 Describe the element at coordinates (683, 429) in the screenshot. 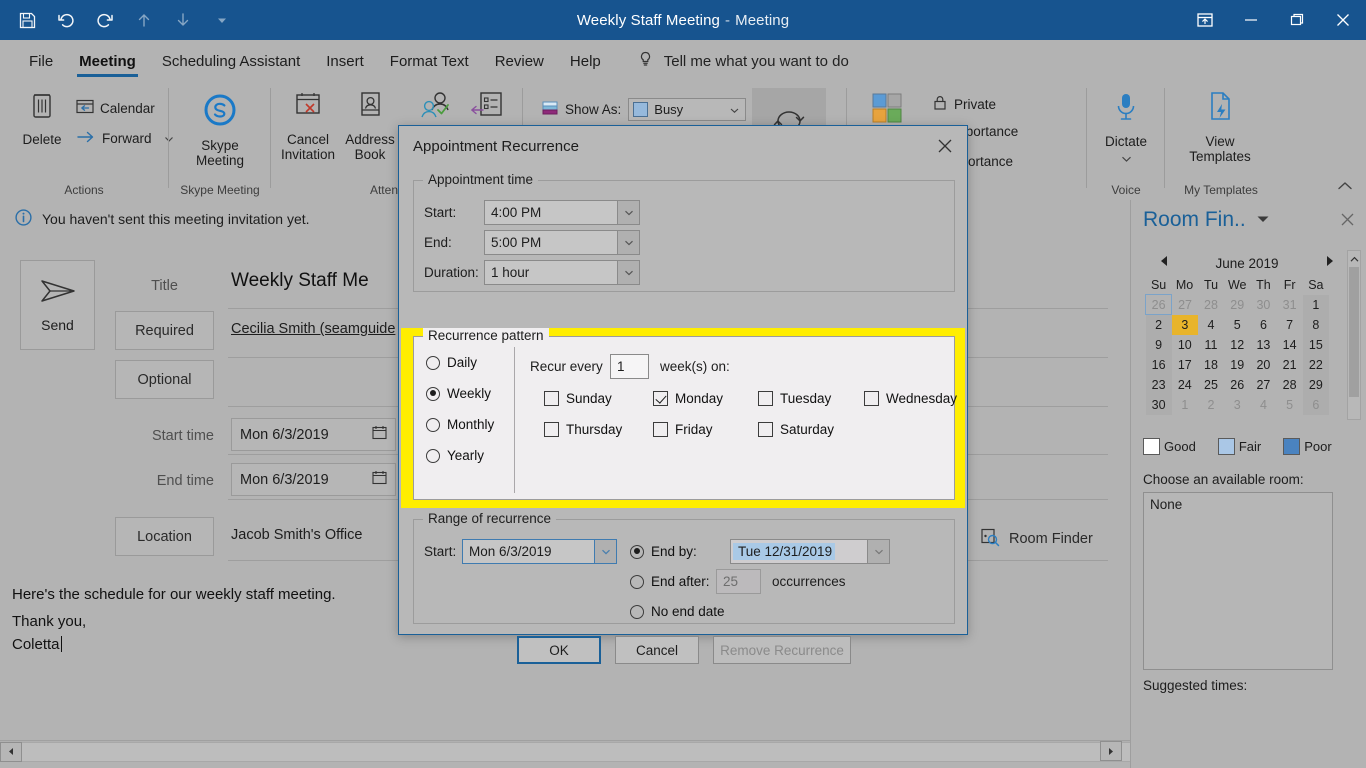

I see `day-checkbox-friday: Friday` at that location.